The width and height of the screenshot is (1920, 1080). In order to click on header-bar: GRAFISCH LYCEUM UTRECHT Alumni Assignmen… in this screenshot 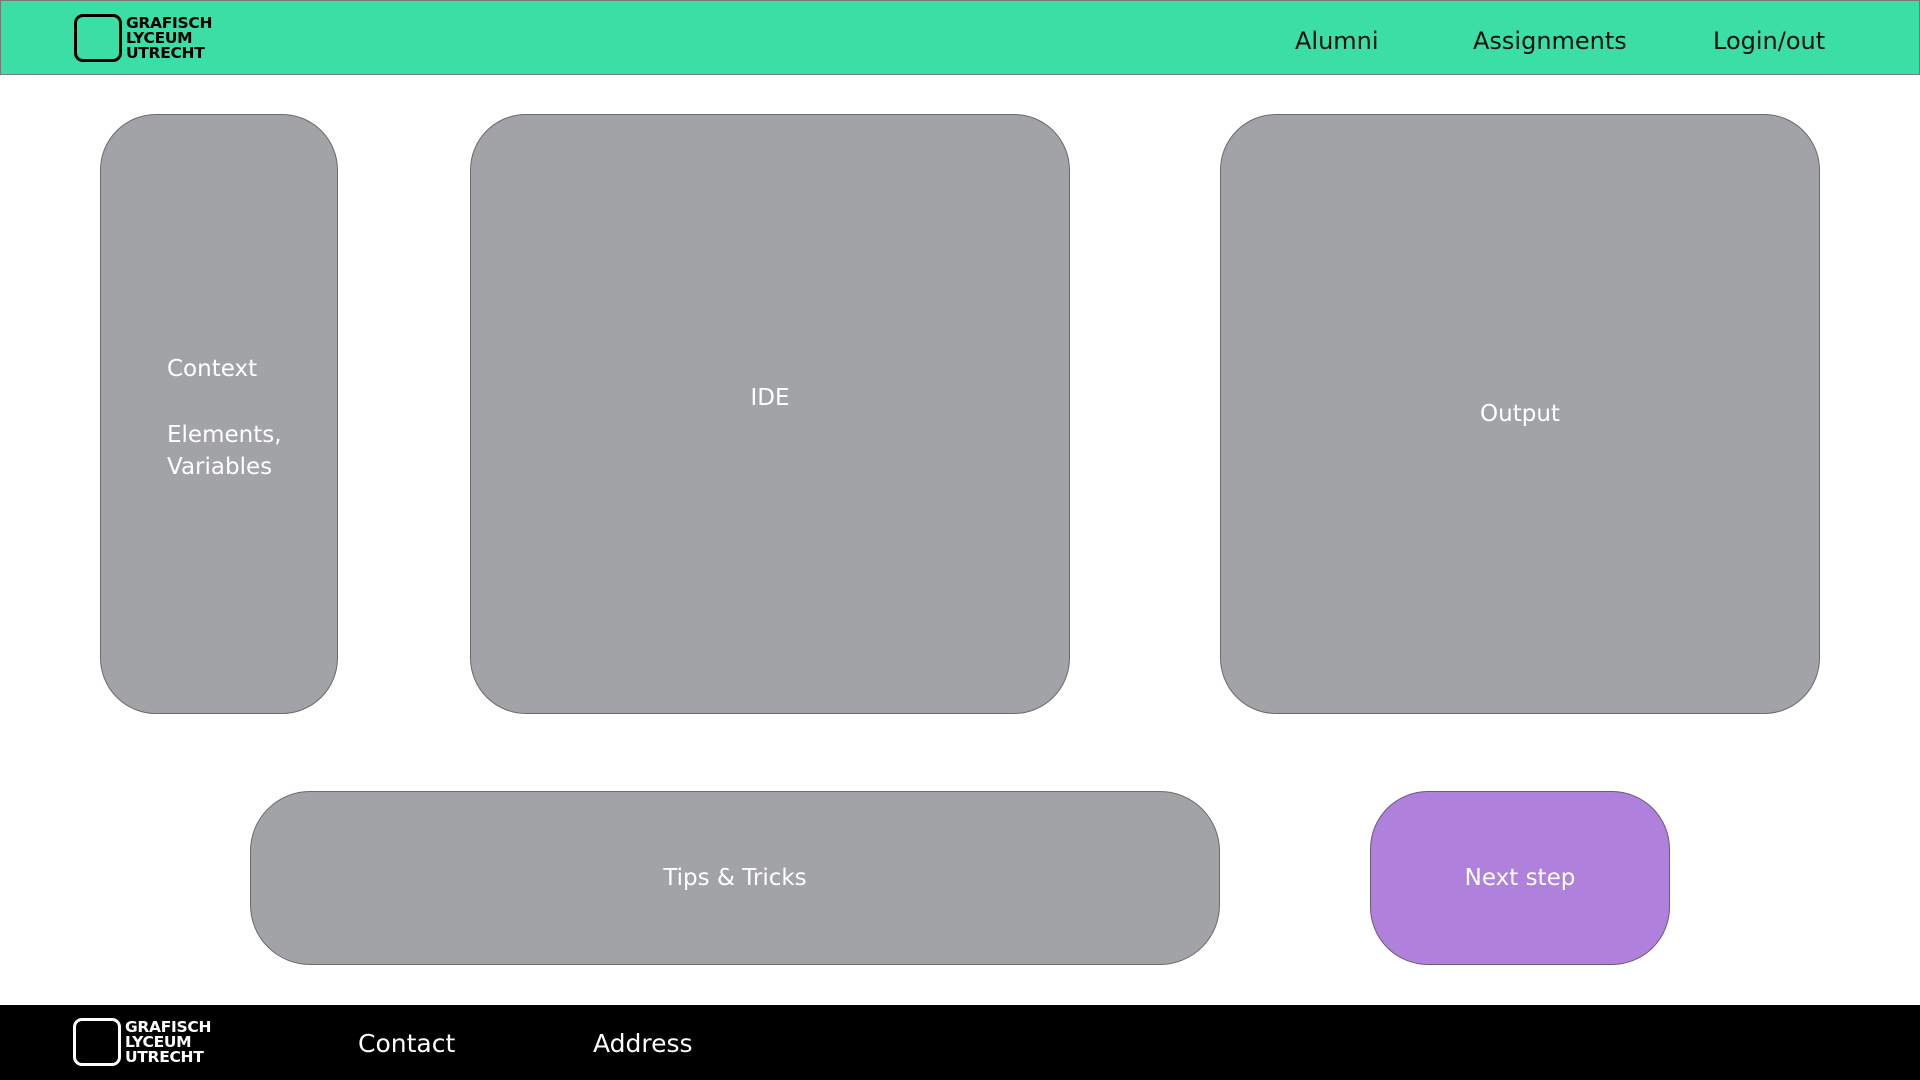, I will do `click(960, 37)`.